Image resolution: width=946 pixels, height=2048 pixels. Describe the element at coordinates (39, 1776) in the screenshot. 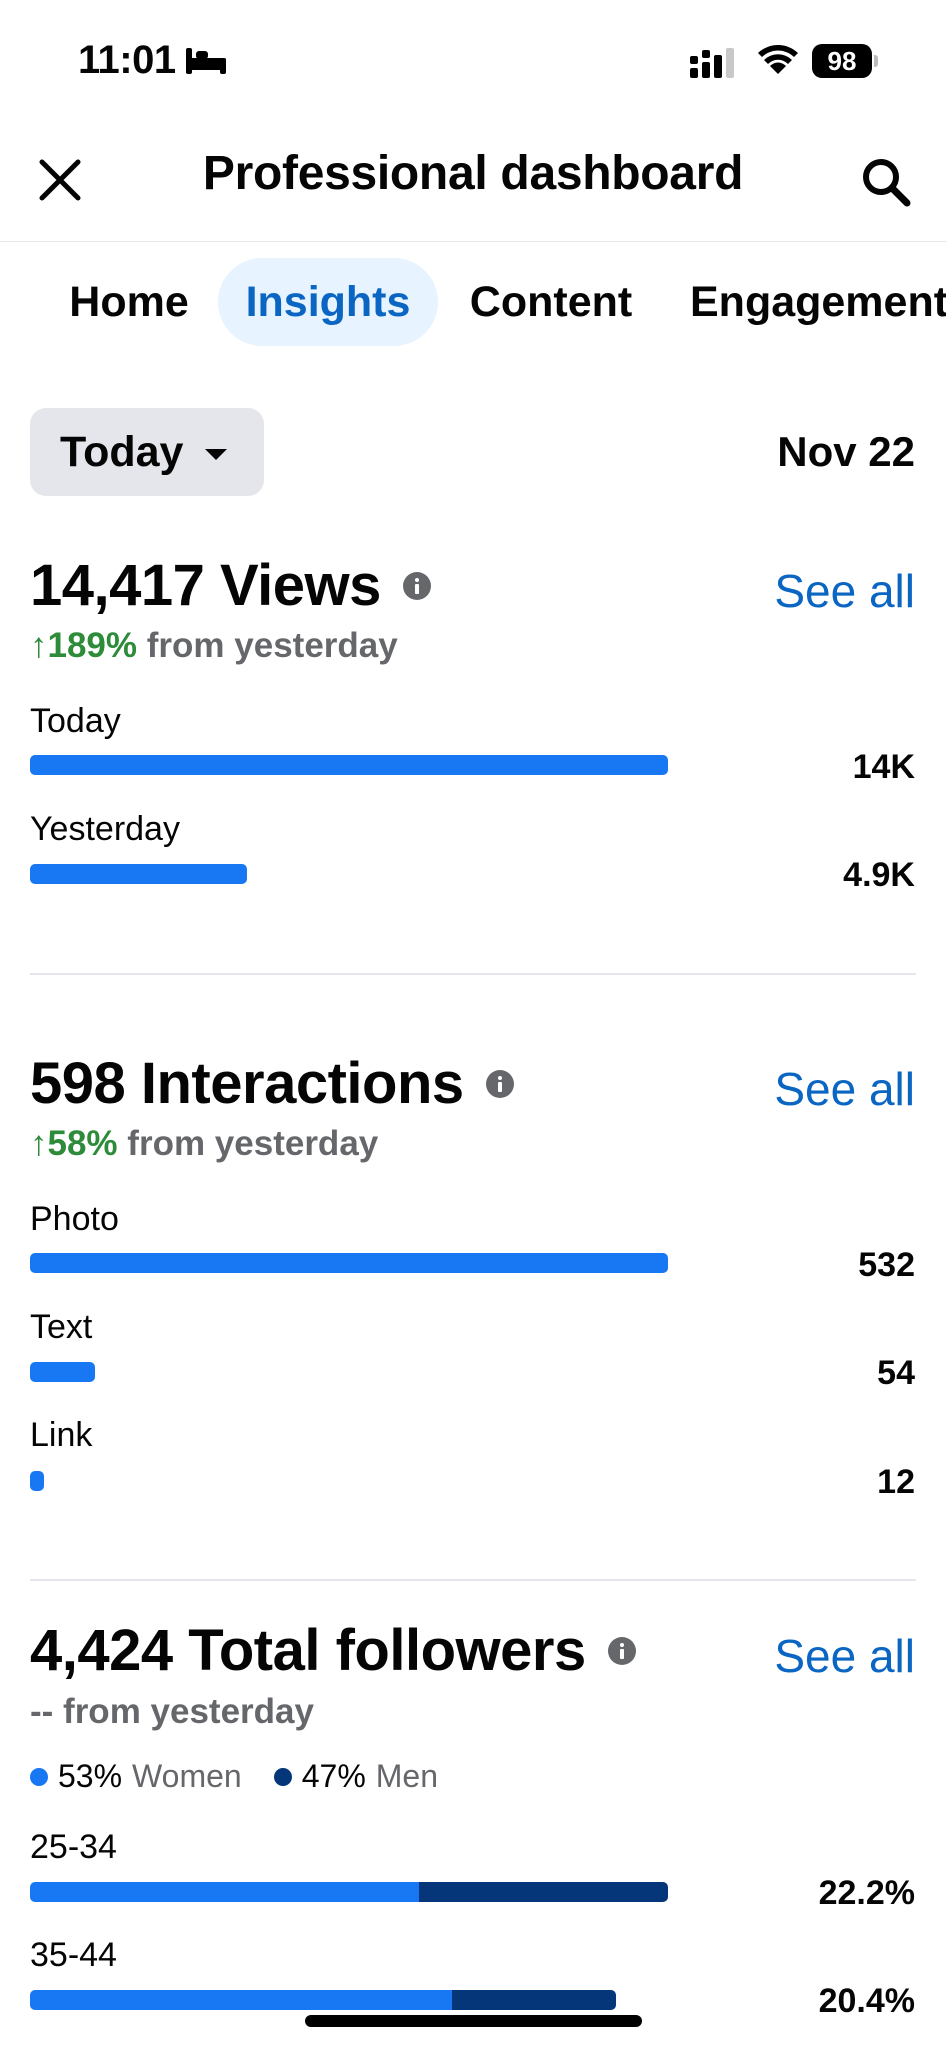

I see `legend-dot-women` at that location.